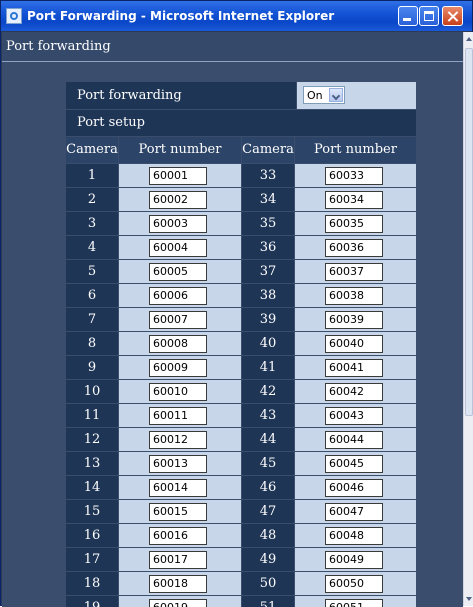  I want to click on port-number-input: 60016, so click(178, 536).